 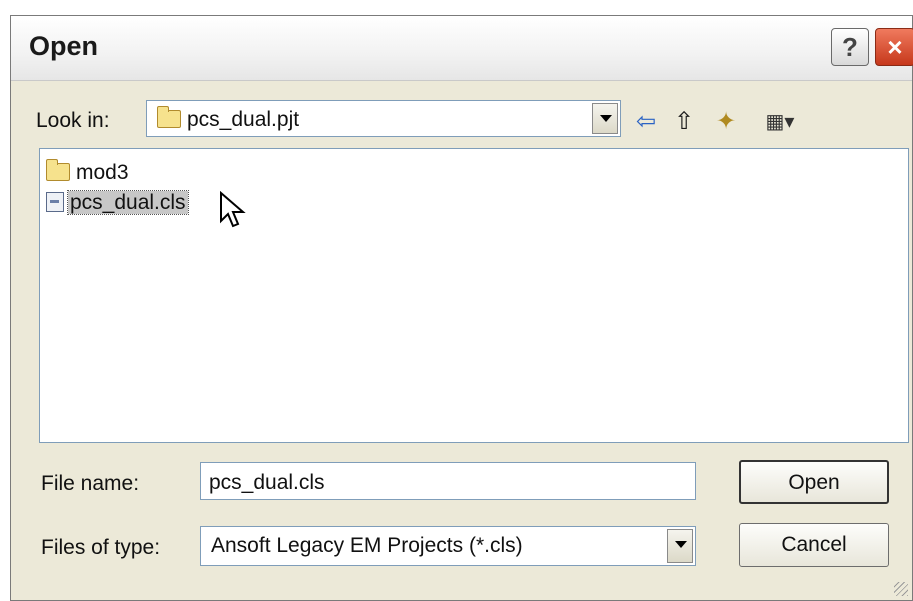 What do you see at coordinates (243, 119) in the screenshot?
I see `look-in-value: pcs_dual.pjt` at bounding box center [243, 119].